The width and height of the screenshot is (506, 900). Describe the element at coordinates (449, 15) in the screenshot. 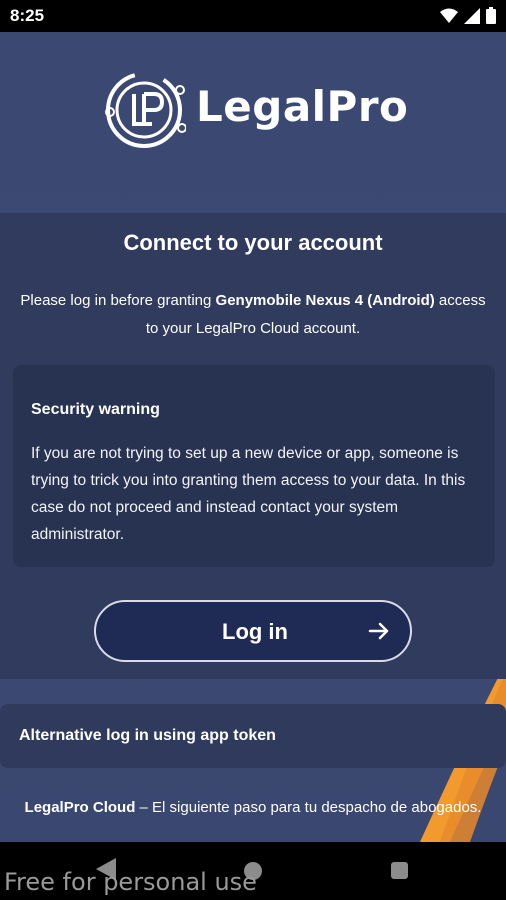

I see `wifi-icon` at that location.